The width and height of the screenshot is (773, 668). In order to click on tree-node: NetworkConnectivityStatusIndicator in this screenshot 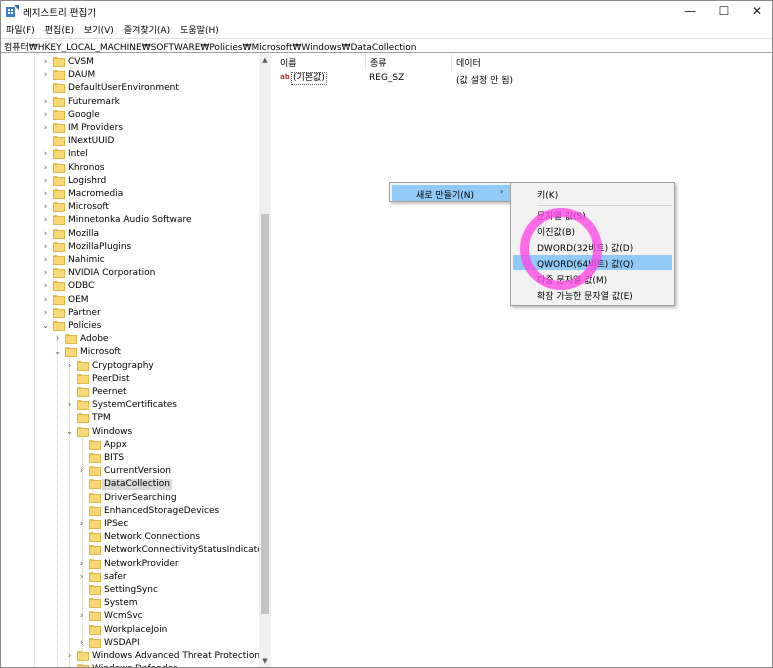, I will do `click(133, 550)`.